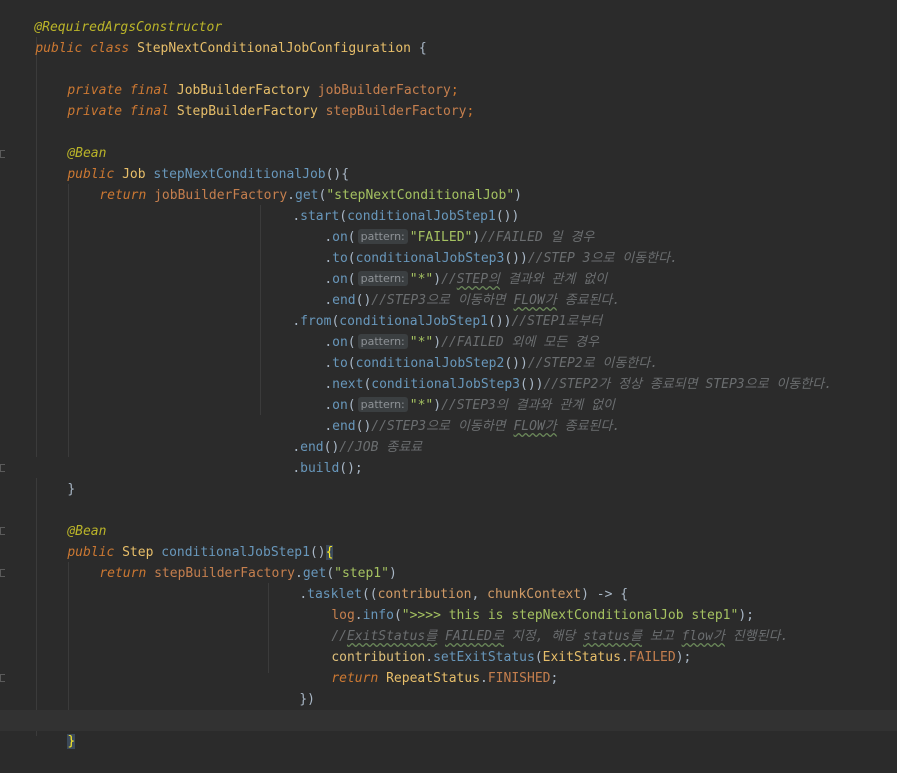 The height and width of the screenshot is (773, 897). I want to click on code-line: @RequiredArgsConstructor, so click(450, 17).